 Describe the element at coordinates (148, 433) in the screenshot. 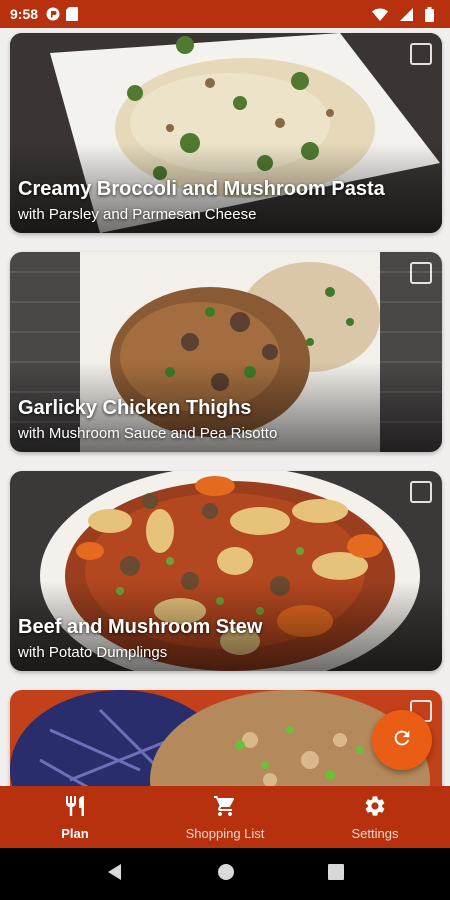

I see `recipe-subtitle: with Mushroom Sauce and Pea Risotto` at that location.